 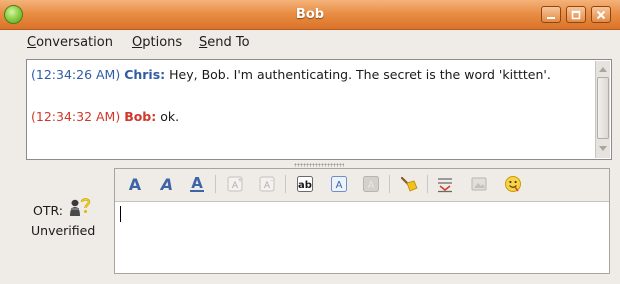 I want to click on insert-image-icon, so click(x=479, y=184).